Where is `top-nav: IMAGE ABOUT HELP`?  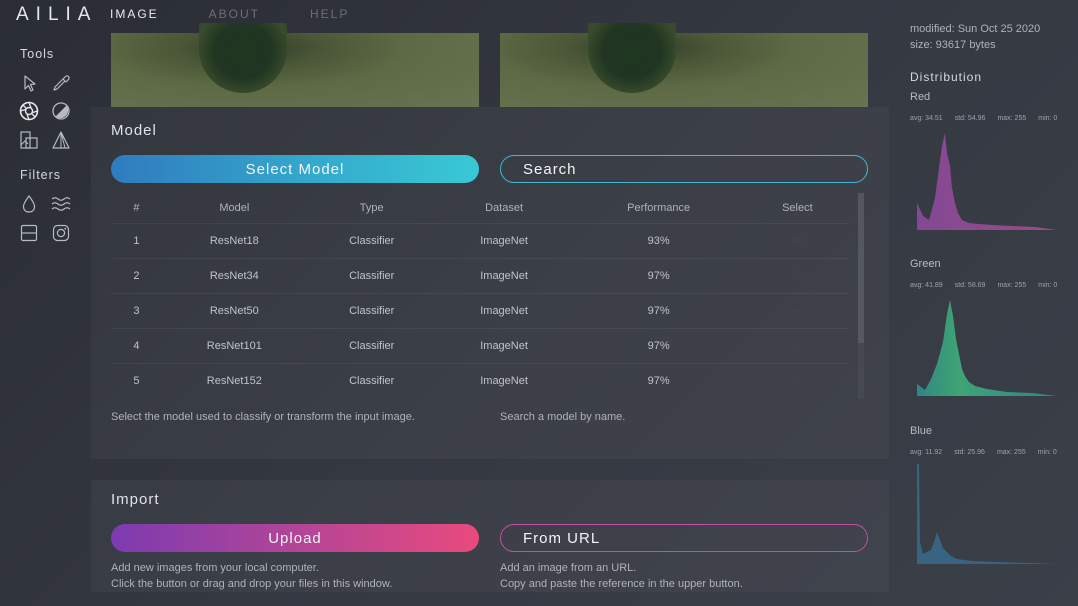
top-nav: IMAGE ABOUT HELP is located at coordinates (254, 14).